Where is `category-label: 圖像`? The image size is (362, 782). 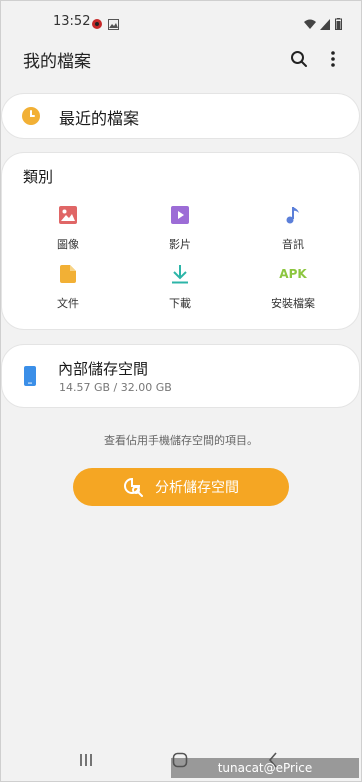
category-label: 圖像 is located at coordinates (68, 244).